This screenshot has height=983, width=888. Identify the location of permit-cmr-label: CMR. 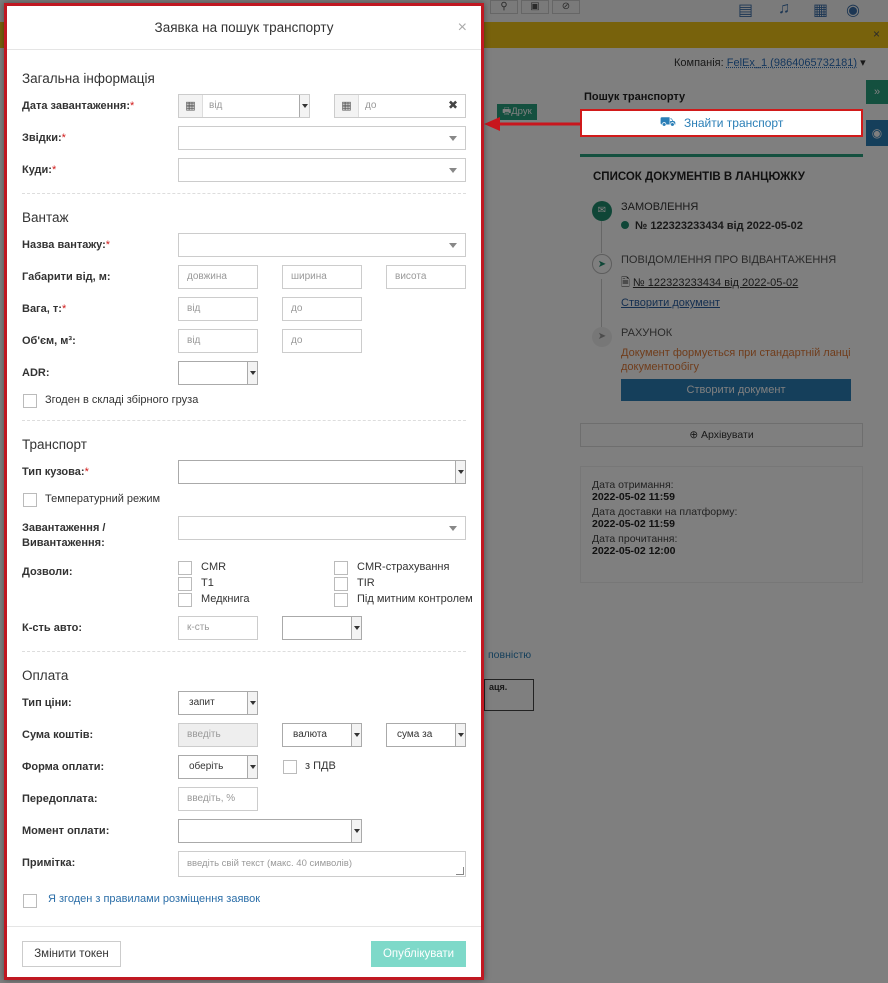
(214, 567).